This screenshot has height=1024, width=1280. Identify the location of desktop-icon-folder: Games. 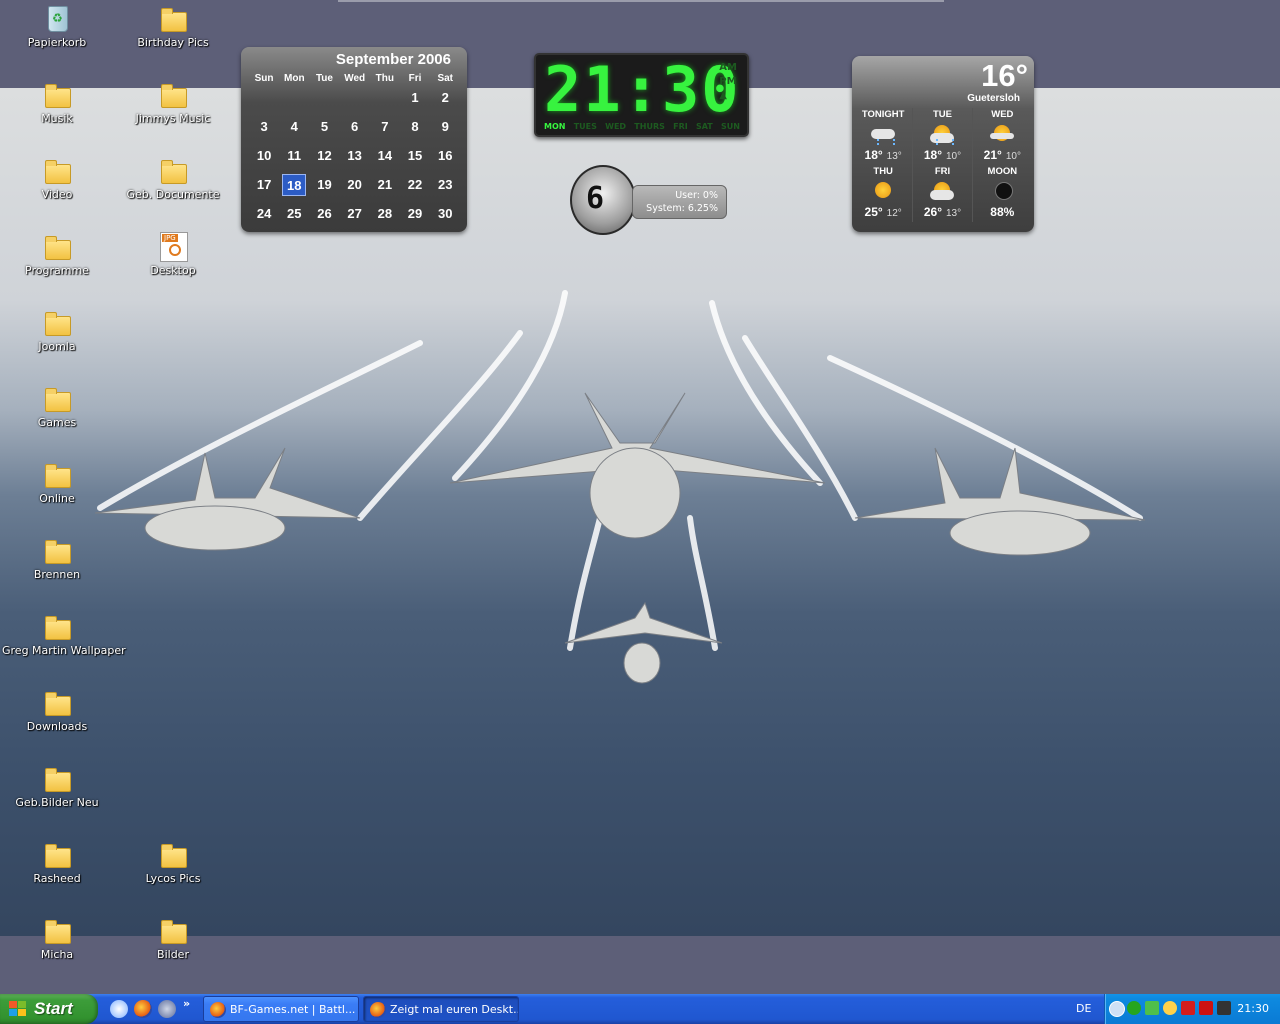
(57, 406).